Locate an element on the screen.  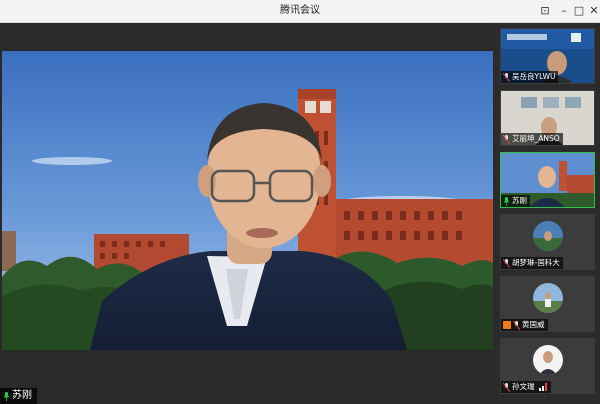
participant-name: 苏刚 is located at coordinates (519, 200).